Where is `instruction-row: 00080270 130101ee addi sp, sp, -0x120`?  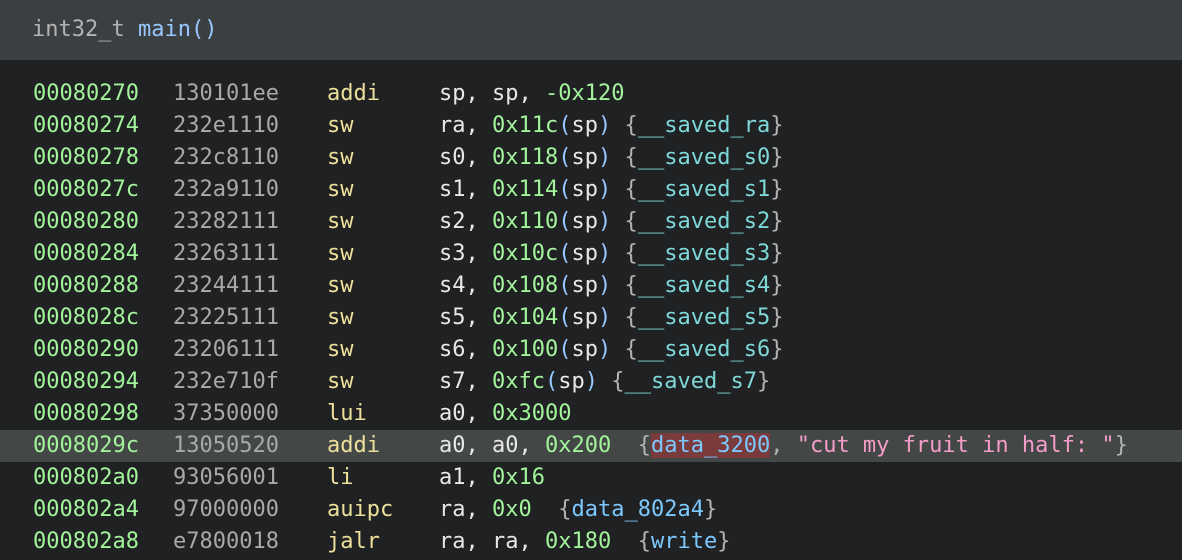
instruction-row: 00080270 130101ee addi sp, sp, -0x120 is located at coordinates (591, 94).